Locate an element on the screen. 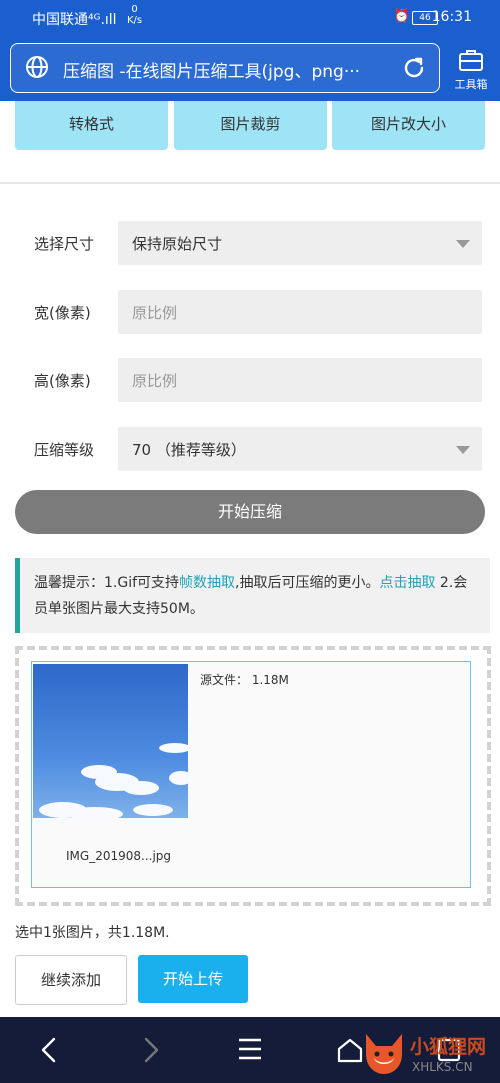 Image resolution: width=500 pixels, height=1083 pixels. back-icon is located at coordinates (49, 1050).